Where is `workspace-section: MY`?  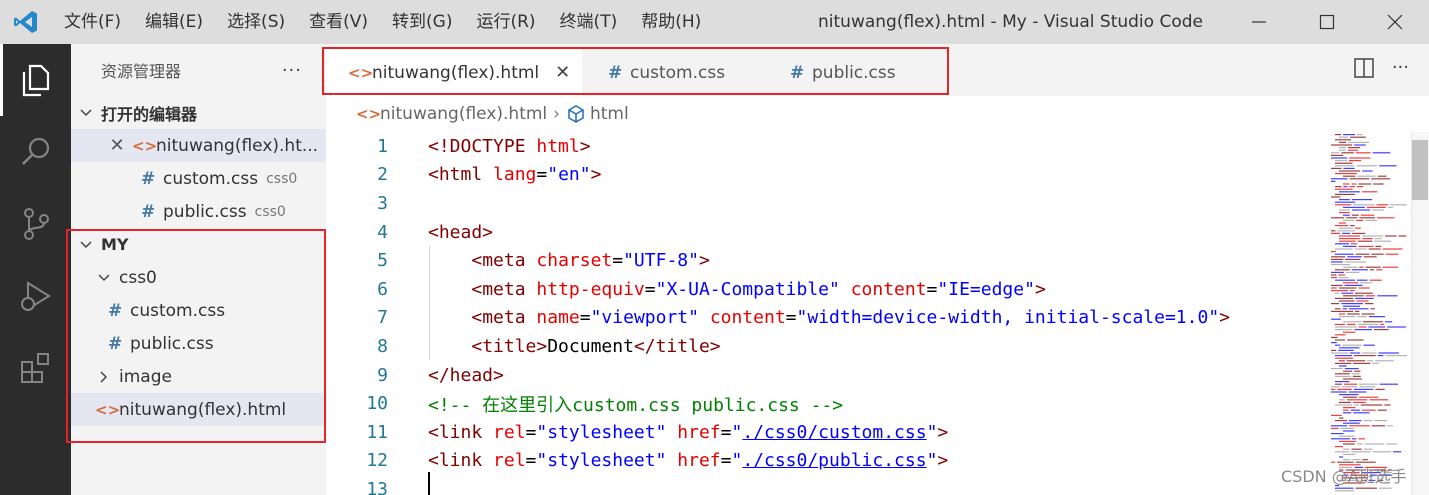
workspace-section: MY is located at coordinates (198, 244).